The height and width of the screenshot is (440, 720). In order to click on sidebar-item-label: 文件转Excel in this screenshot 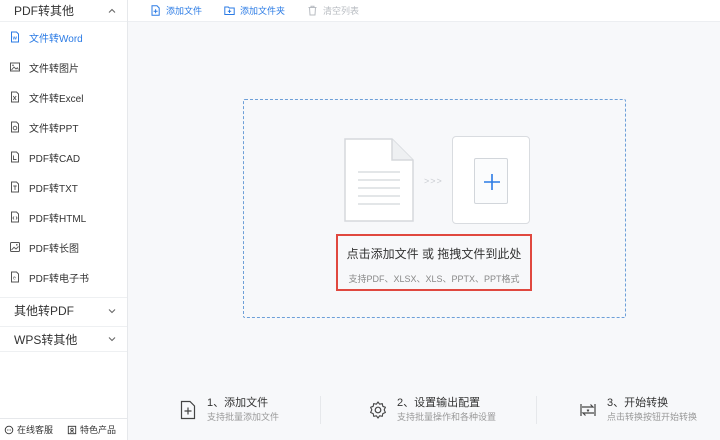, I will do `click(56, 99)`.